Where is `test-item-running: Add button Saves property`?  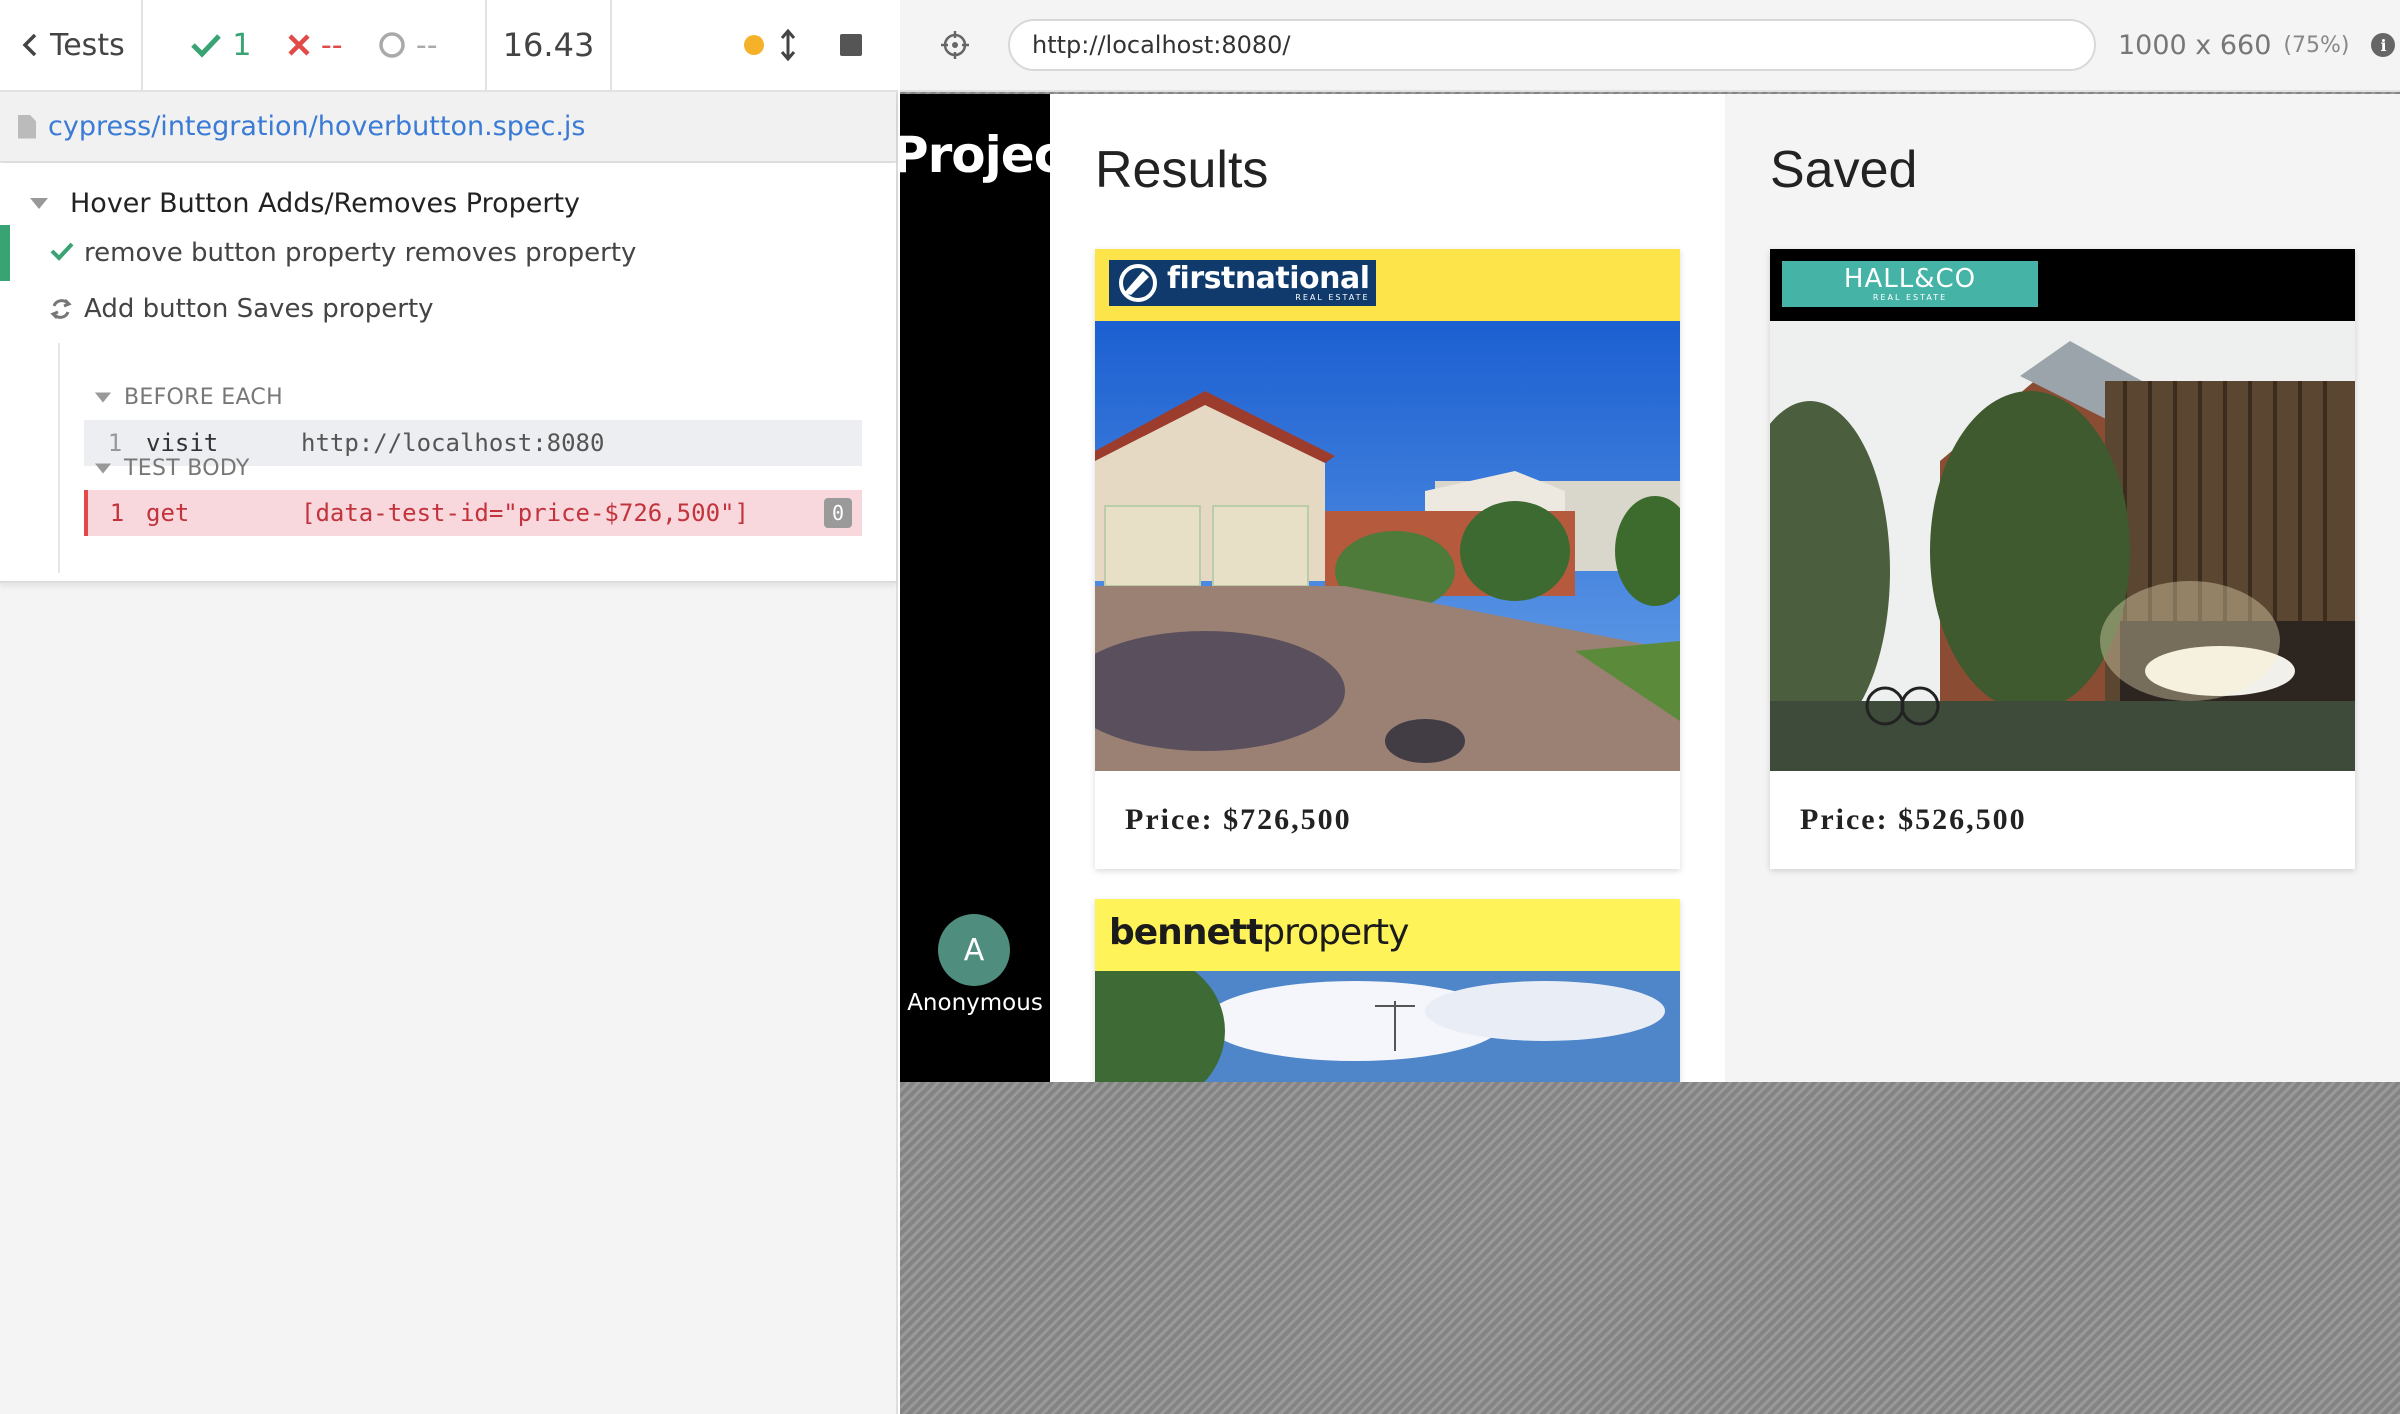 test-item-running: Add button Saves property is located at coordinates (242, 309).